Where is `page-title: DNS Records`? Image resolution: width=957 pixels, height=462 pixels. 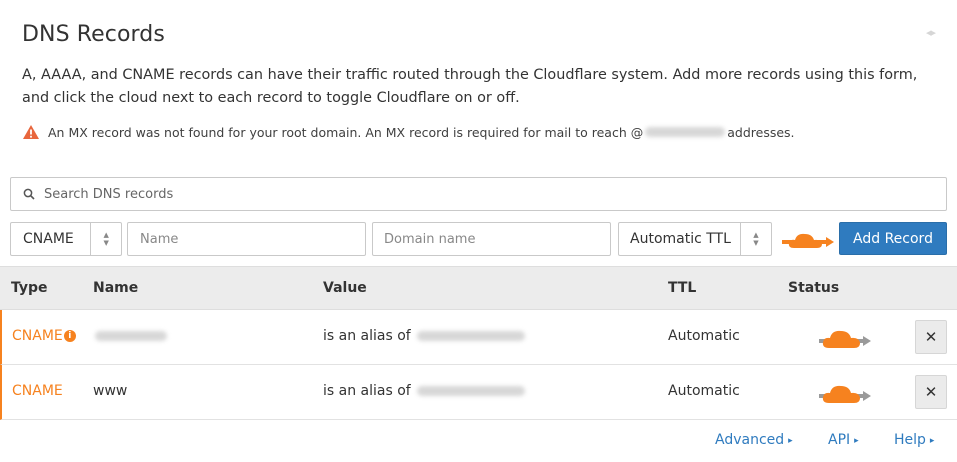 page-title: DNS Records is located at coordinates (93, 34).